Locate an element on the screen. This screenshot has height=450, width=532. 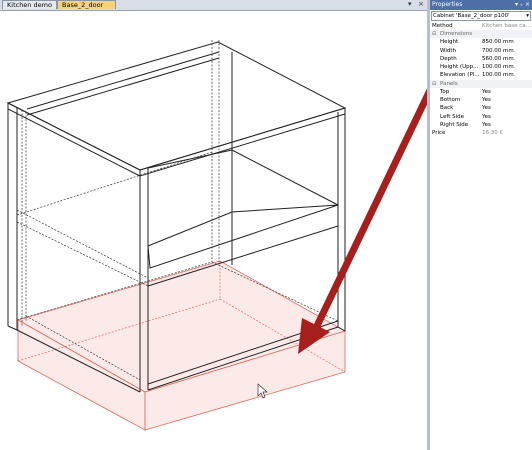
property-value: 560.00 mm is located at coordinates (507, 59).